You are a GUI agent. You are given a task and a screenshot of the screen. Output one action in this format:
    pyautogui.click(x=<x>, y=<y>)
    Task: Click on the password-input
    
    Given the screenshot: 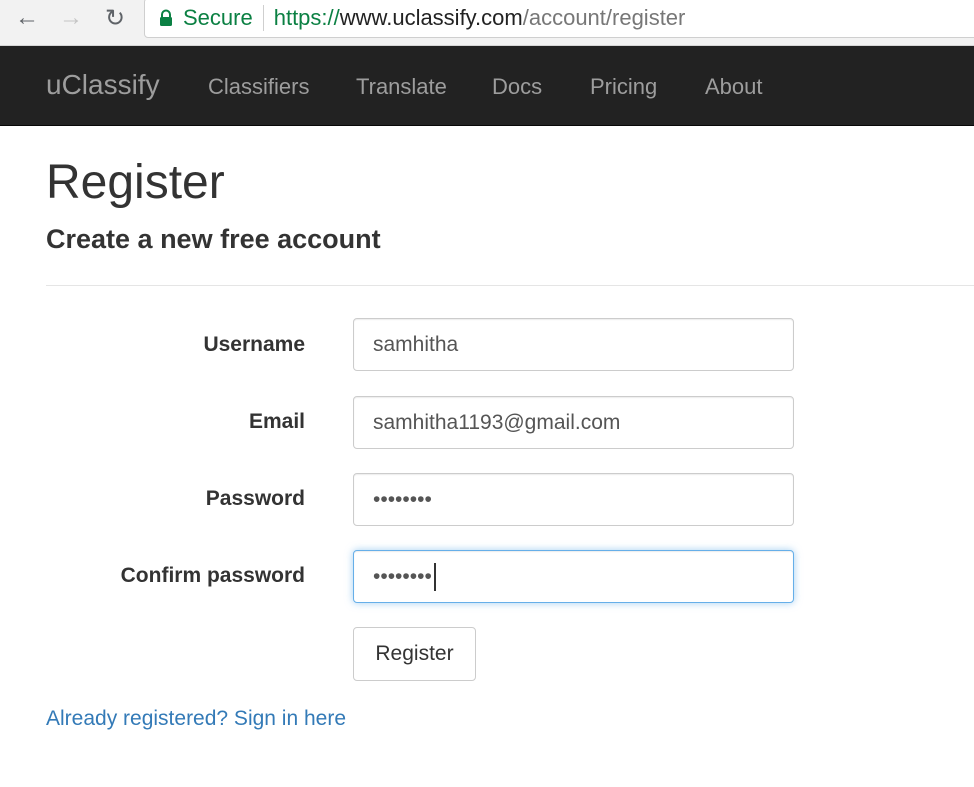 What is the action you would take?
    pyautogui.click(x=573, y=499)
    